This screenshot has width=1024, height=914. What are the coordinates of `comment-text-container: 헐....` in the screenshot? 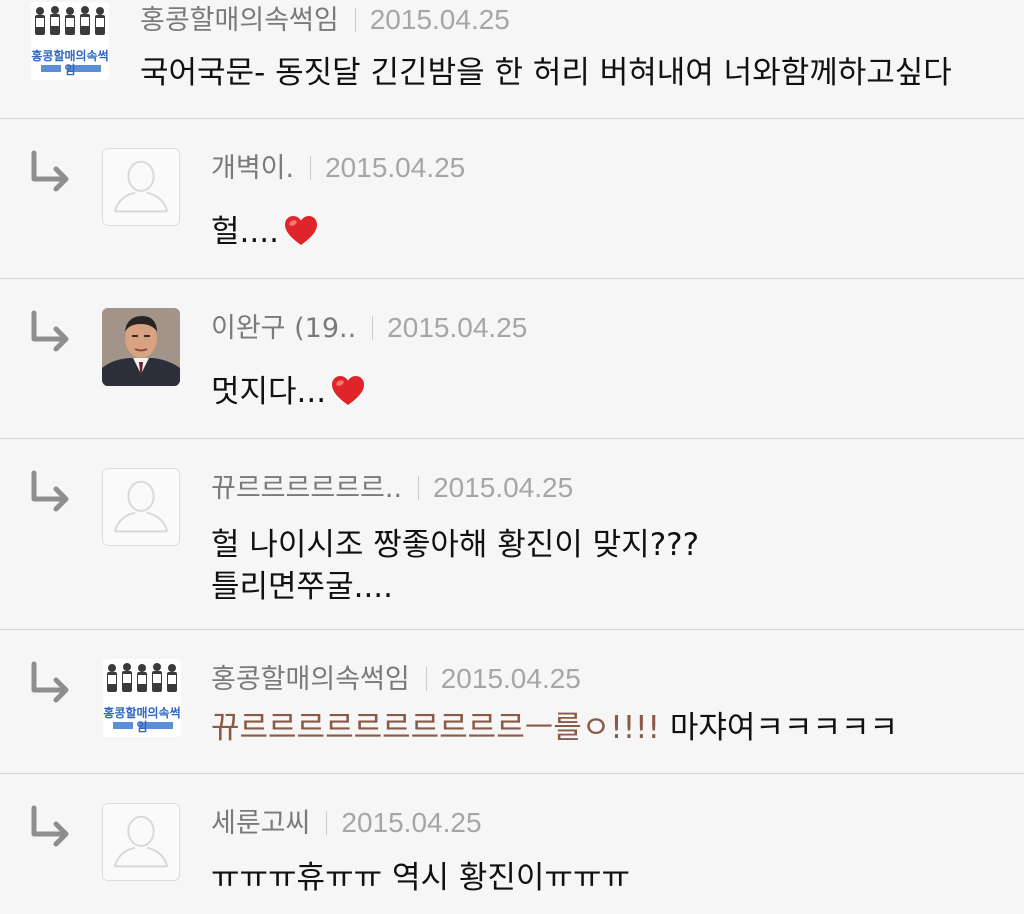 It's located at (265, 232).